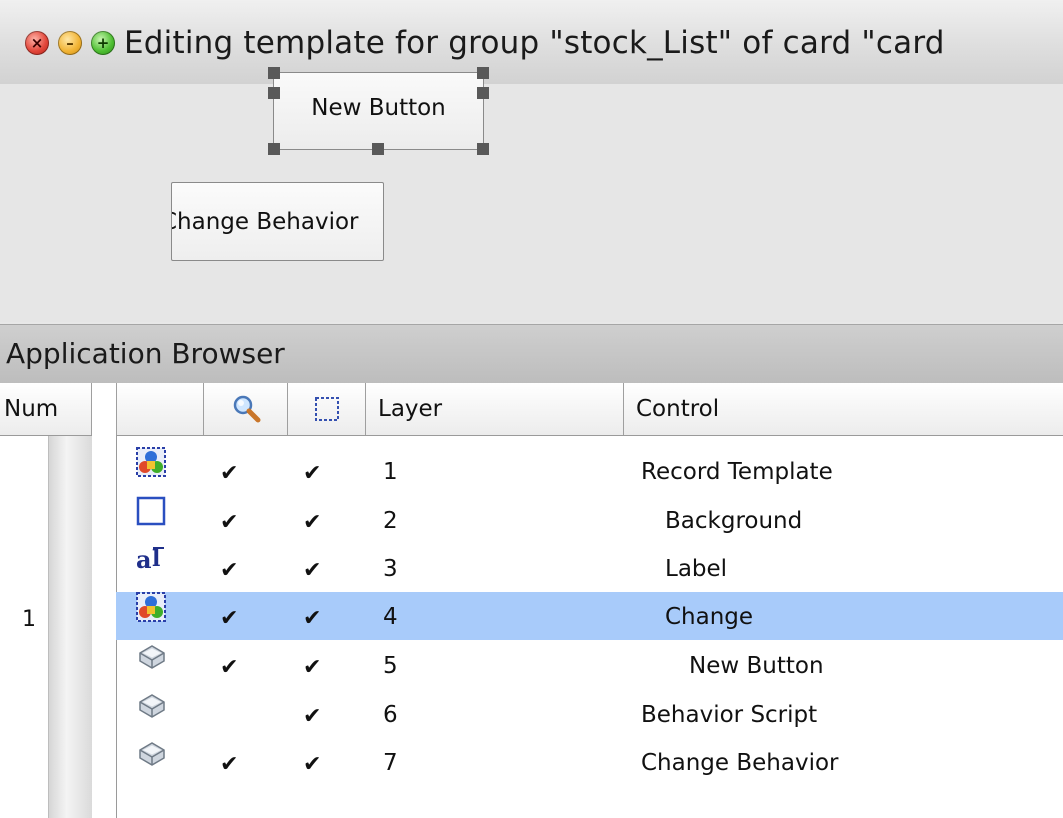  I want to click on column-visible, so click(246, 409).